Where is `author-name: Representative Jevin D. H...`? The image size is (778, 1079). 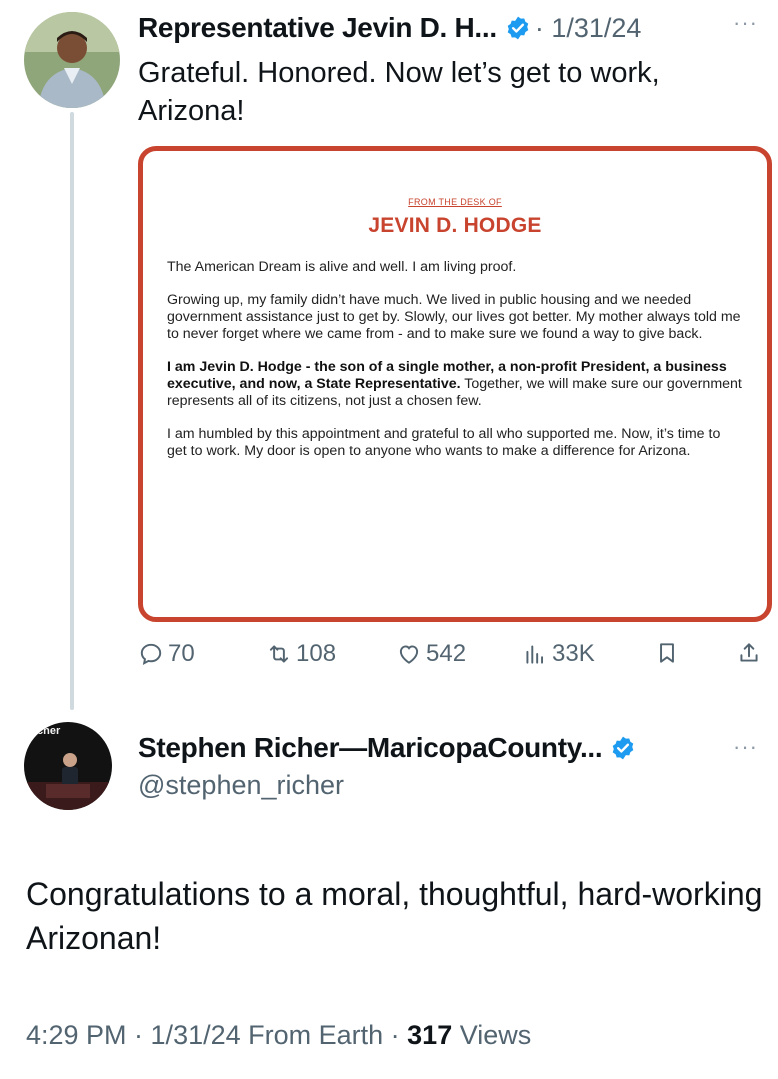 author-name: Representative Jevin D. H... is located at coordinates (317, 28).